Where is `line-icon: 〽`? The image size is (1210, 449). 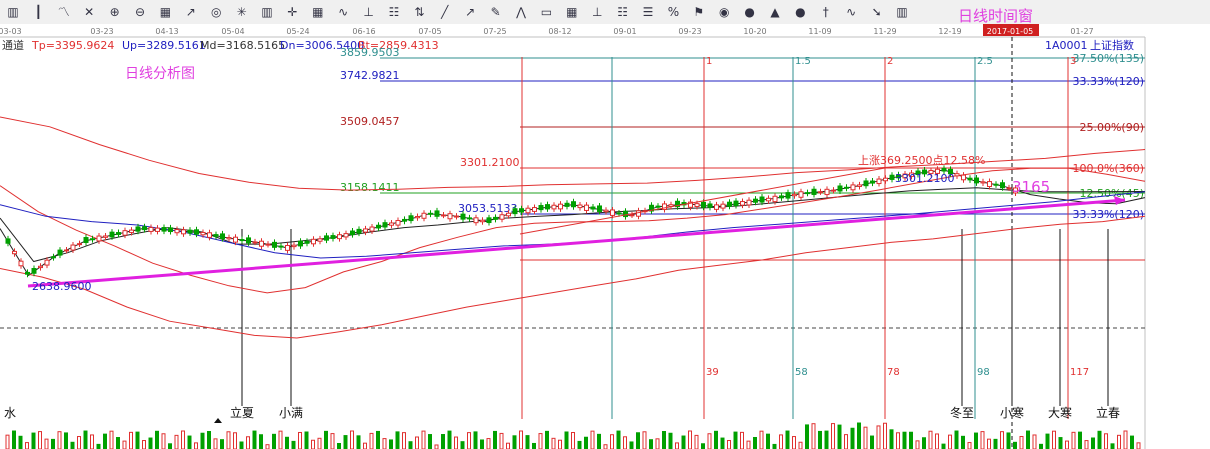
line-icon: 〽 is located at coordinates (64, 12).